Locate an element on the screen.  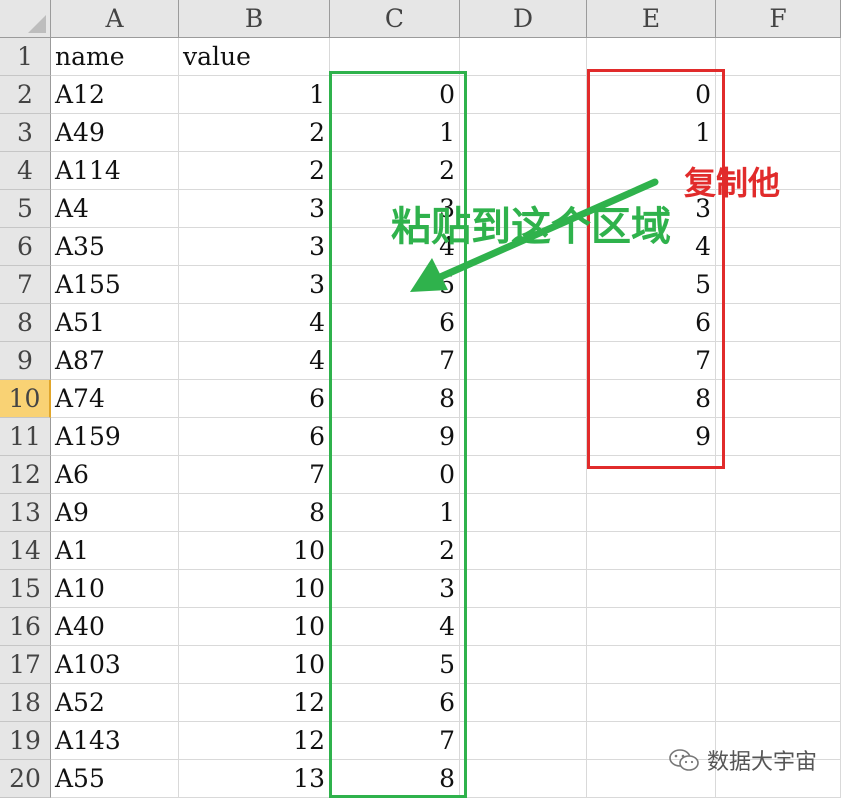
cell-f9 is located at coordinates (778, 361).